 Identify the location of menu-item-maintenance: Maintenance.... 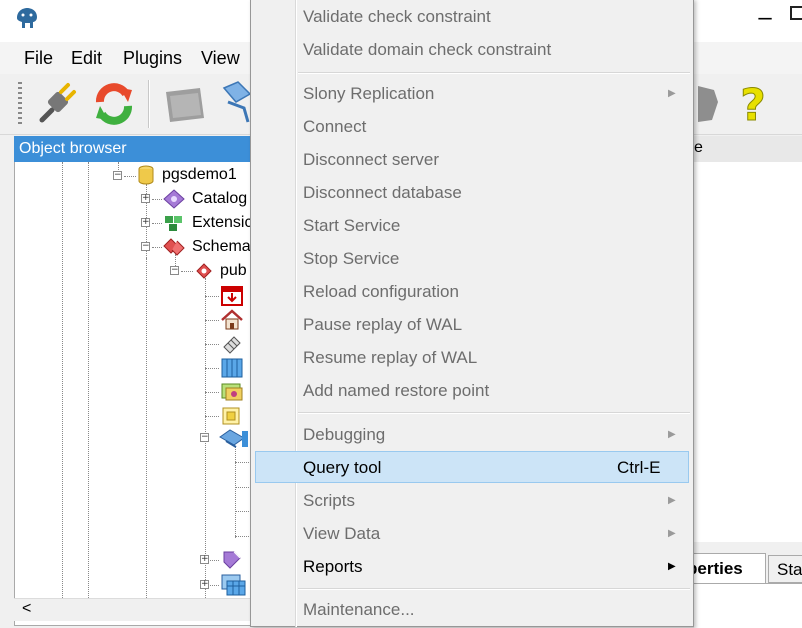
(359, 610).